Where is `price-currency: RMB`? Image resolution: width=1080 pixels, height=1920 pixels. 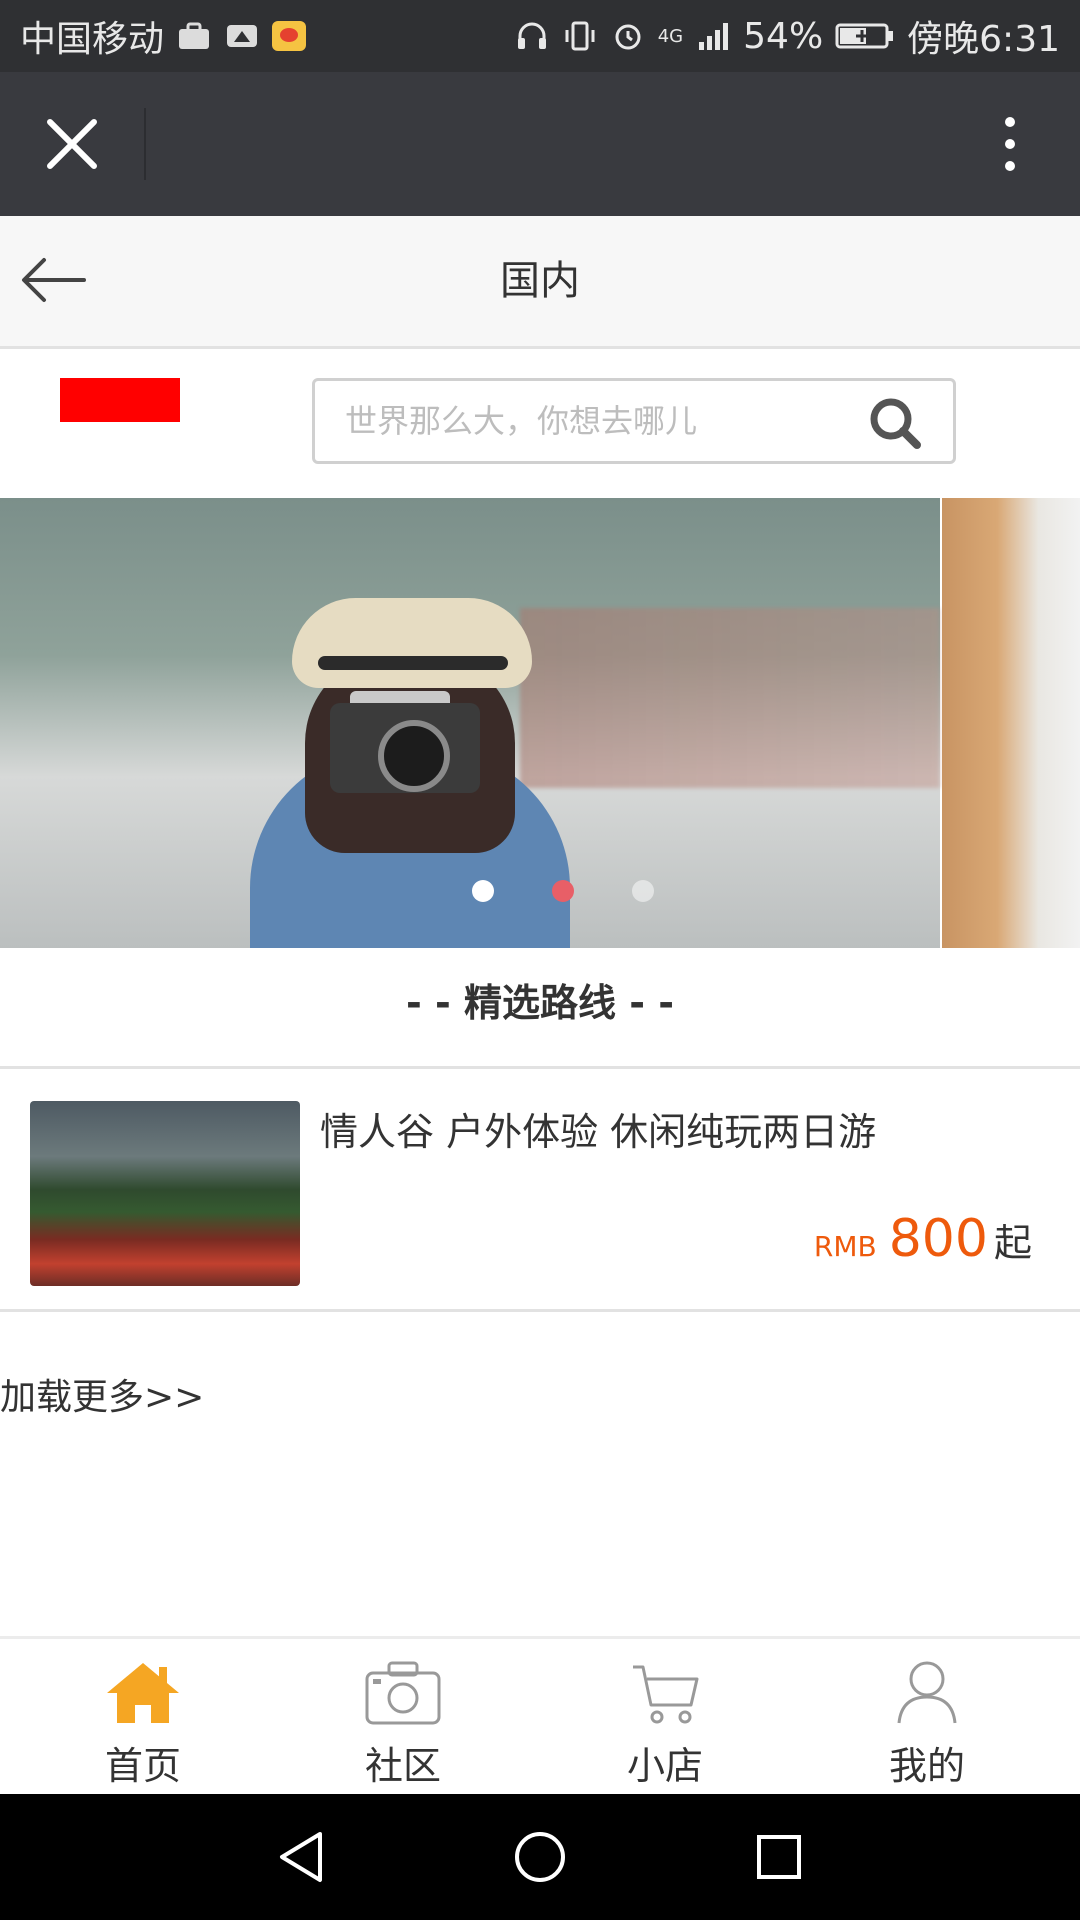
price-currency: RMB is located at coordinates (845, 1246).